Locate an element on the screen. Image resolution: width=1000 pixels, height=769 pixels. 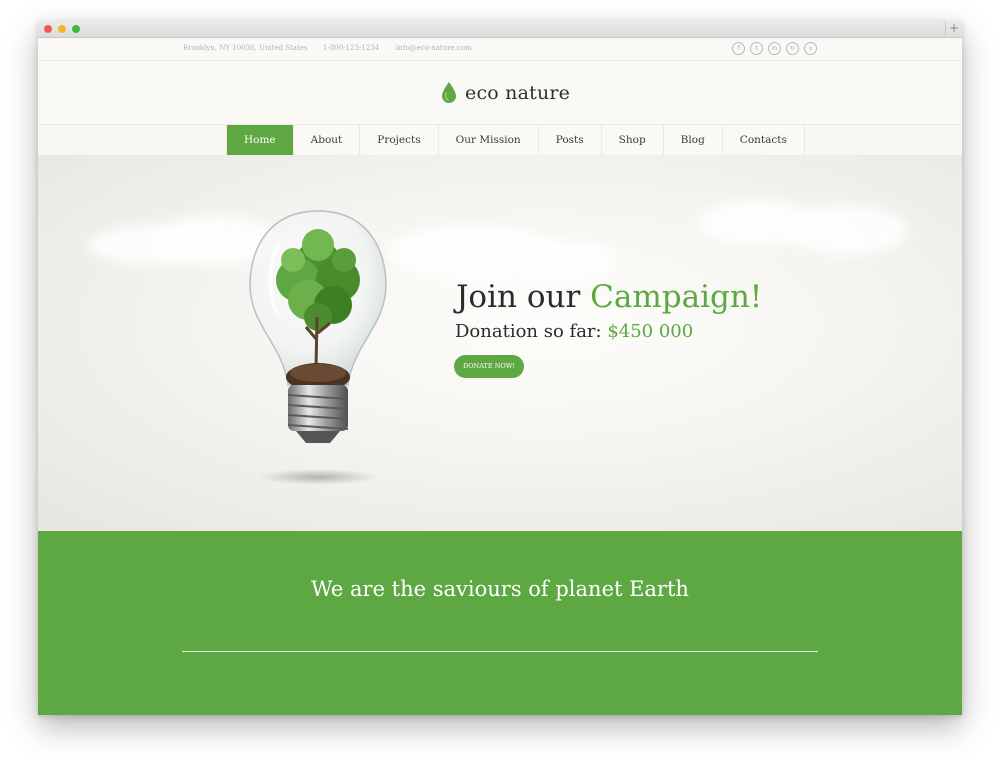
hero-title: Join our Campaign! is located at coordinates (609, 297).